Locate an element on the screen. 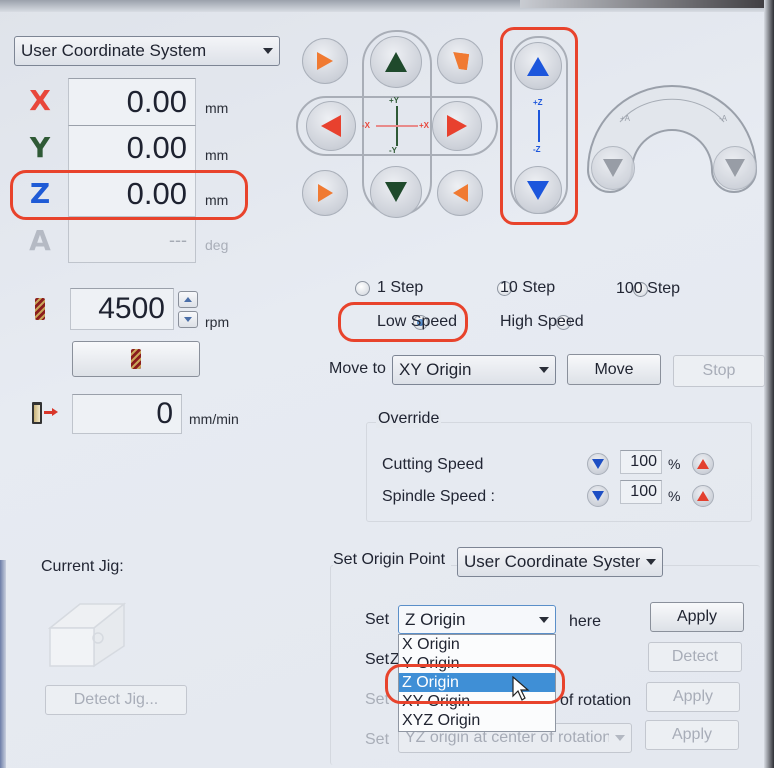 This screenshot has height=768, width=774. jog-x-plus-button is located at coordinates (457, 126).